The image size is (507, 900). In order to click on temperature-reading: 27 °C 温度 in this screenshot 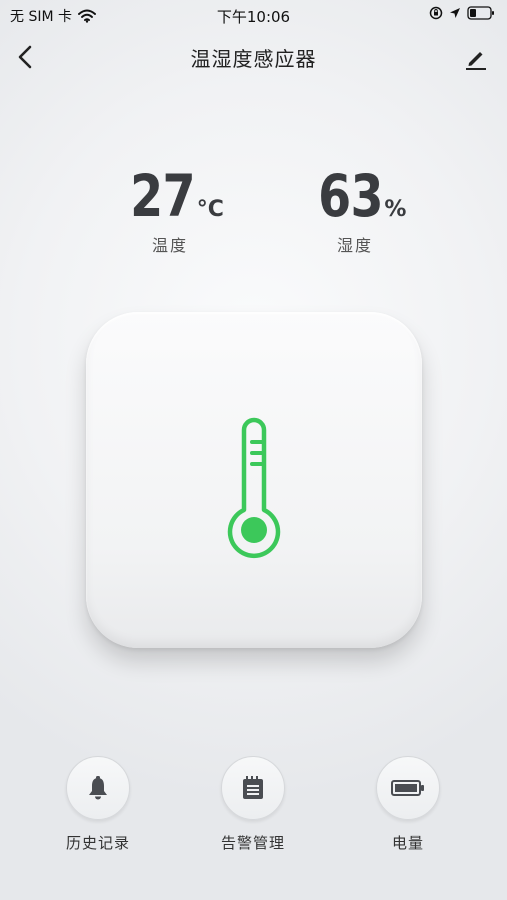, I will do `click(170, 209)`.